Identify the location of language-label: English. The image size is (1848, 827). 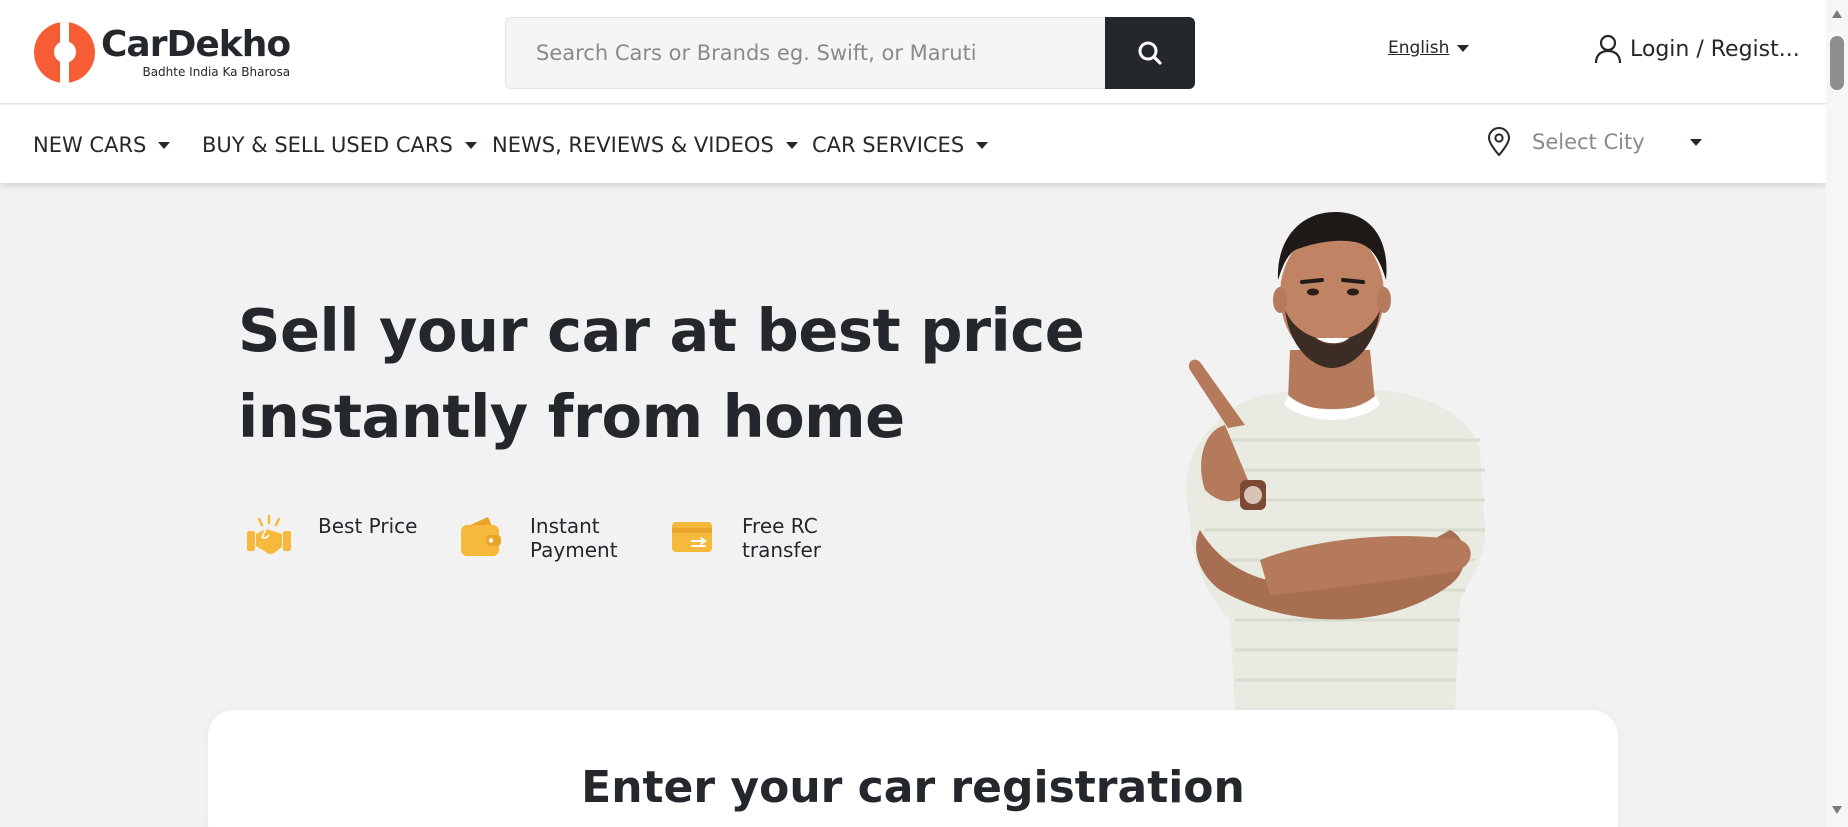
(1419, 48).